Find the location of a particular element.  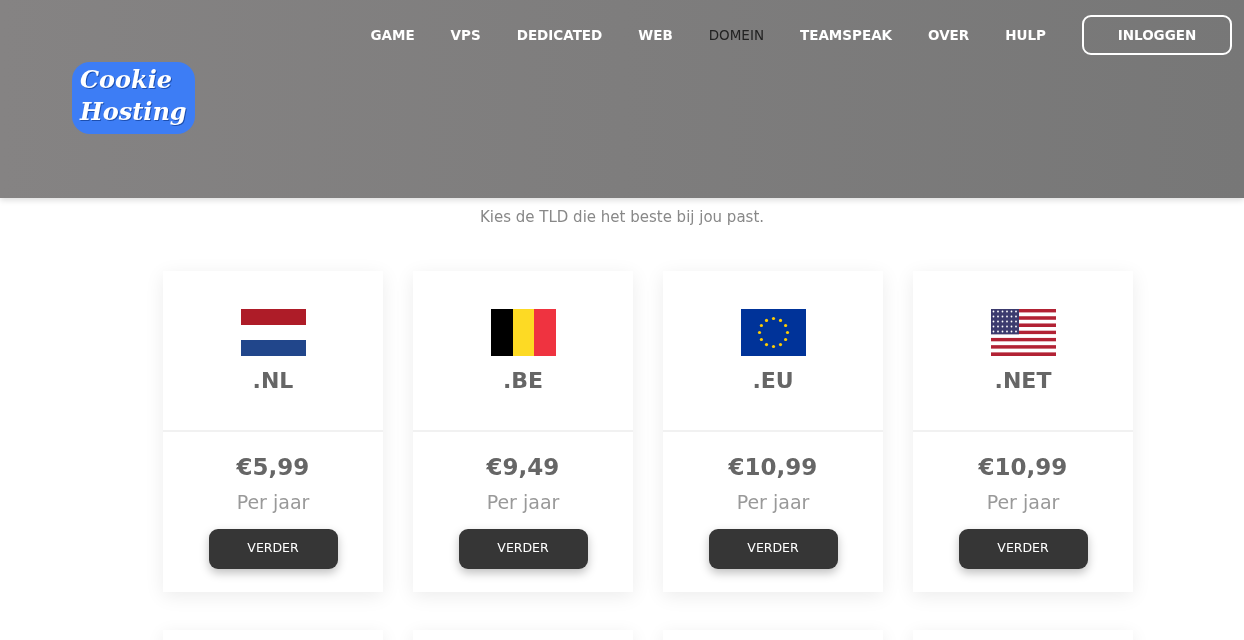

domain-extension: .BE is located at coordinates (523, 380).